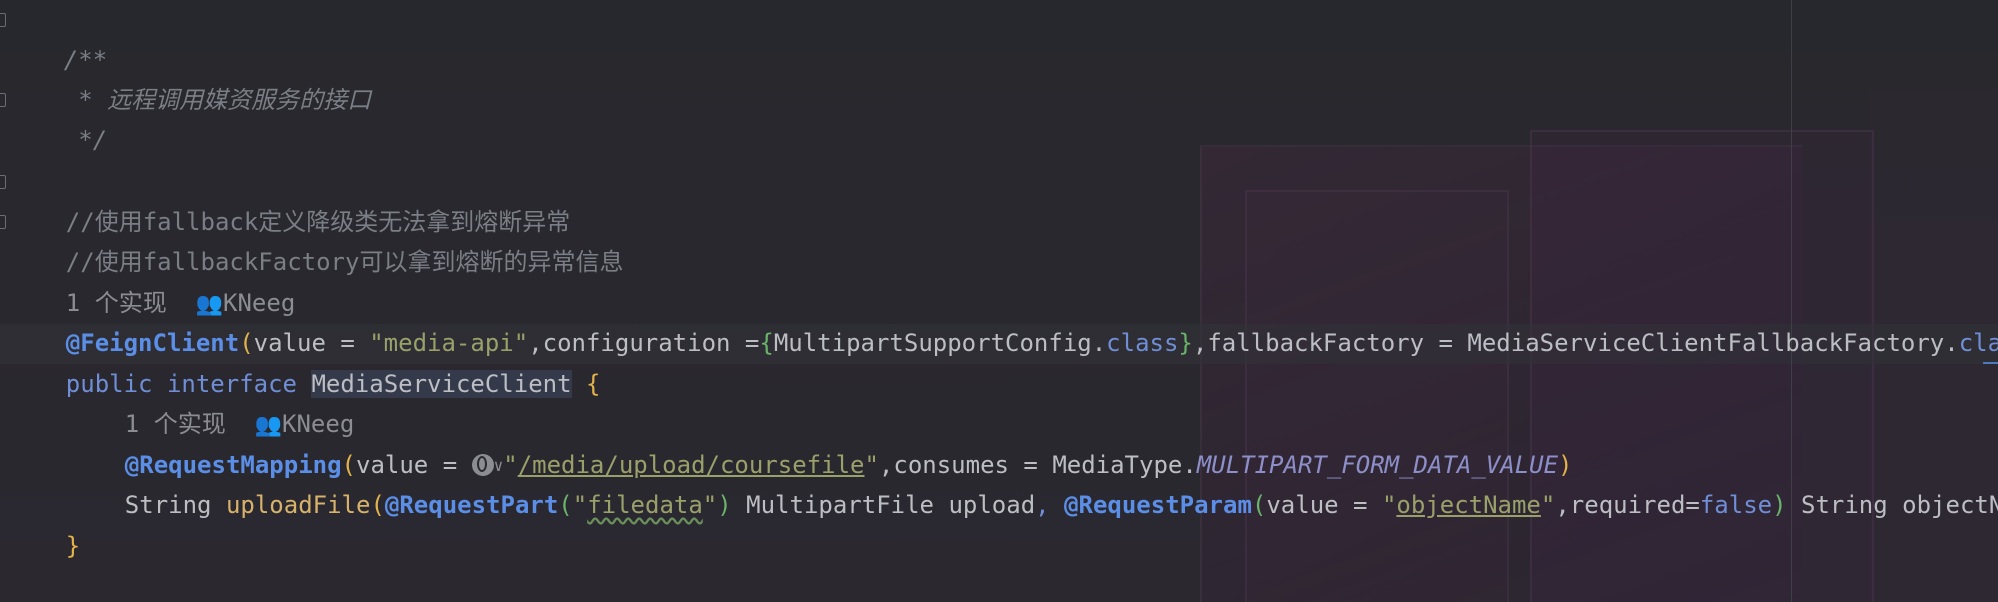  What do you see at coordinates (491, 262) in the screenshot?
I see `line-comment-text: 可以拿到熔断的异常信息` at bounding box center [491, 262].